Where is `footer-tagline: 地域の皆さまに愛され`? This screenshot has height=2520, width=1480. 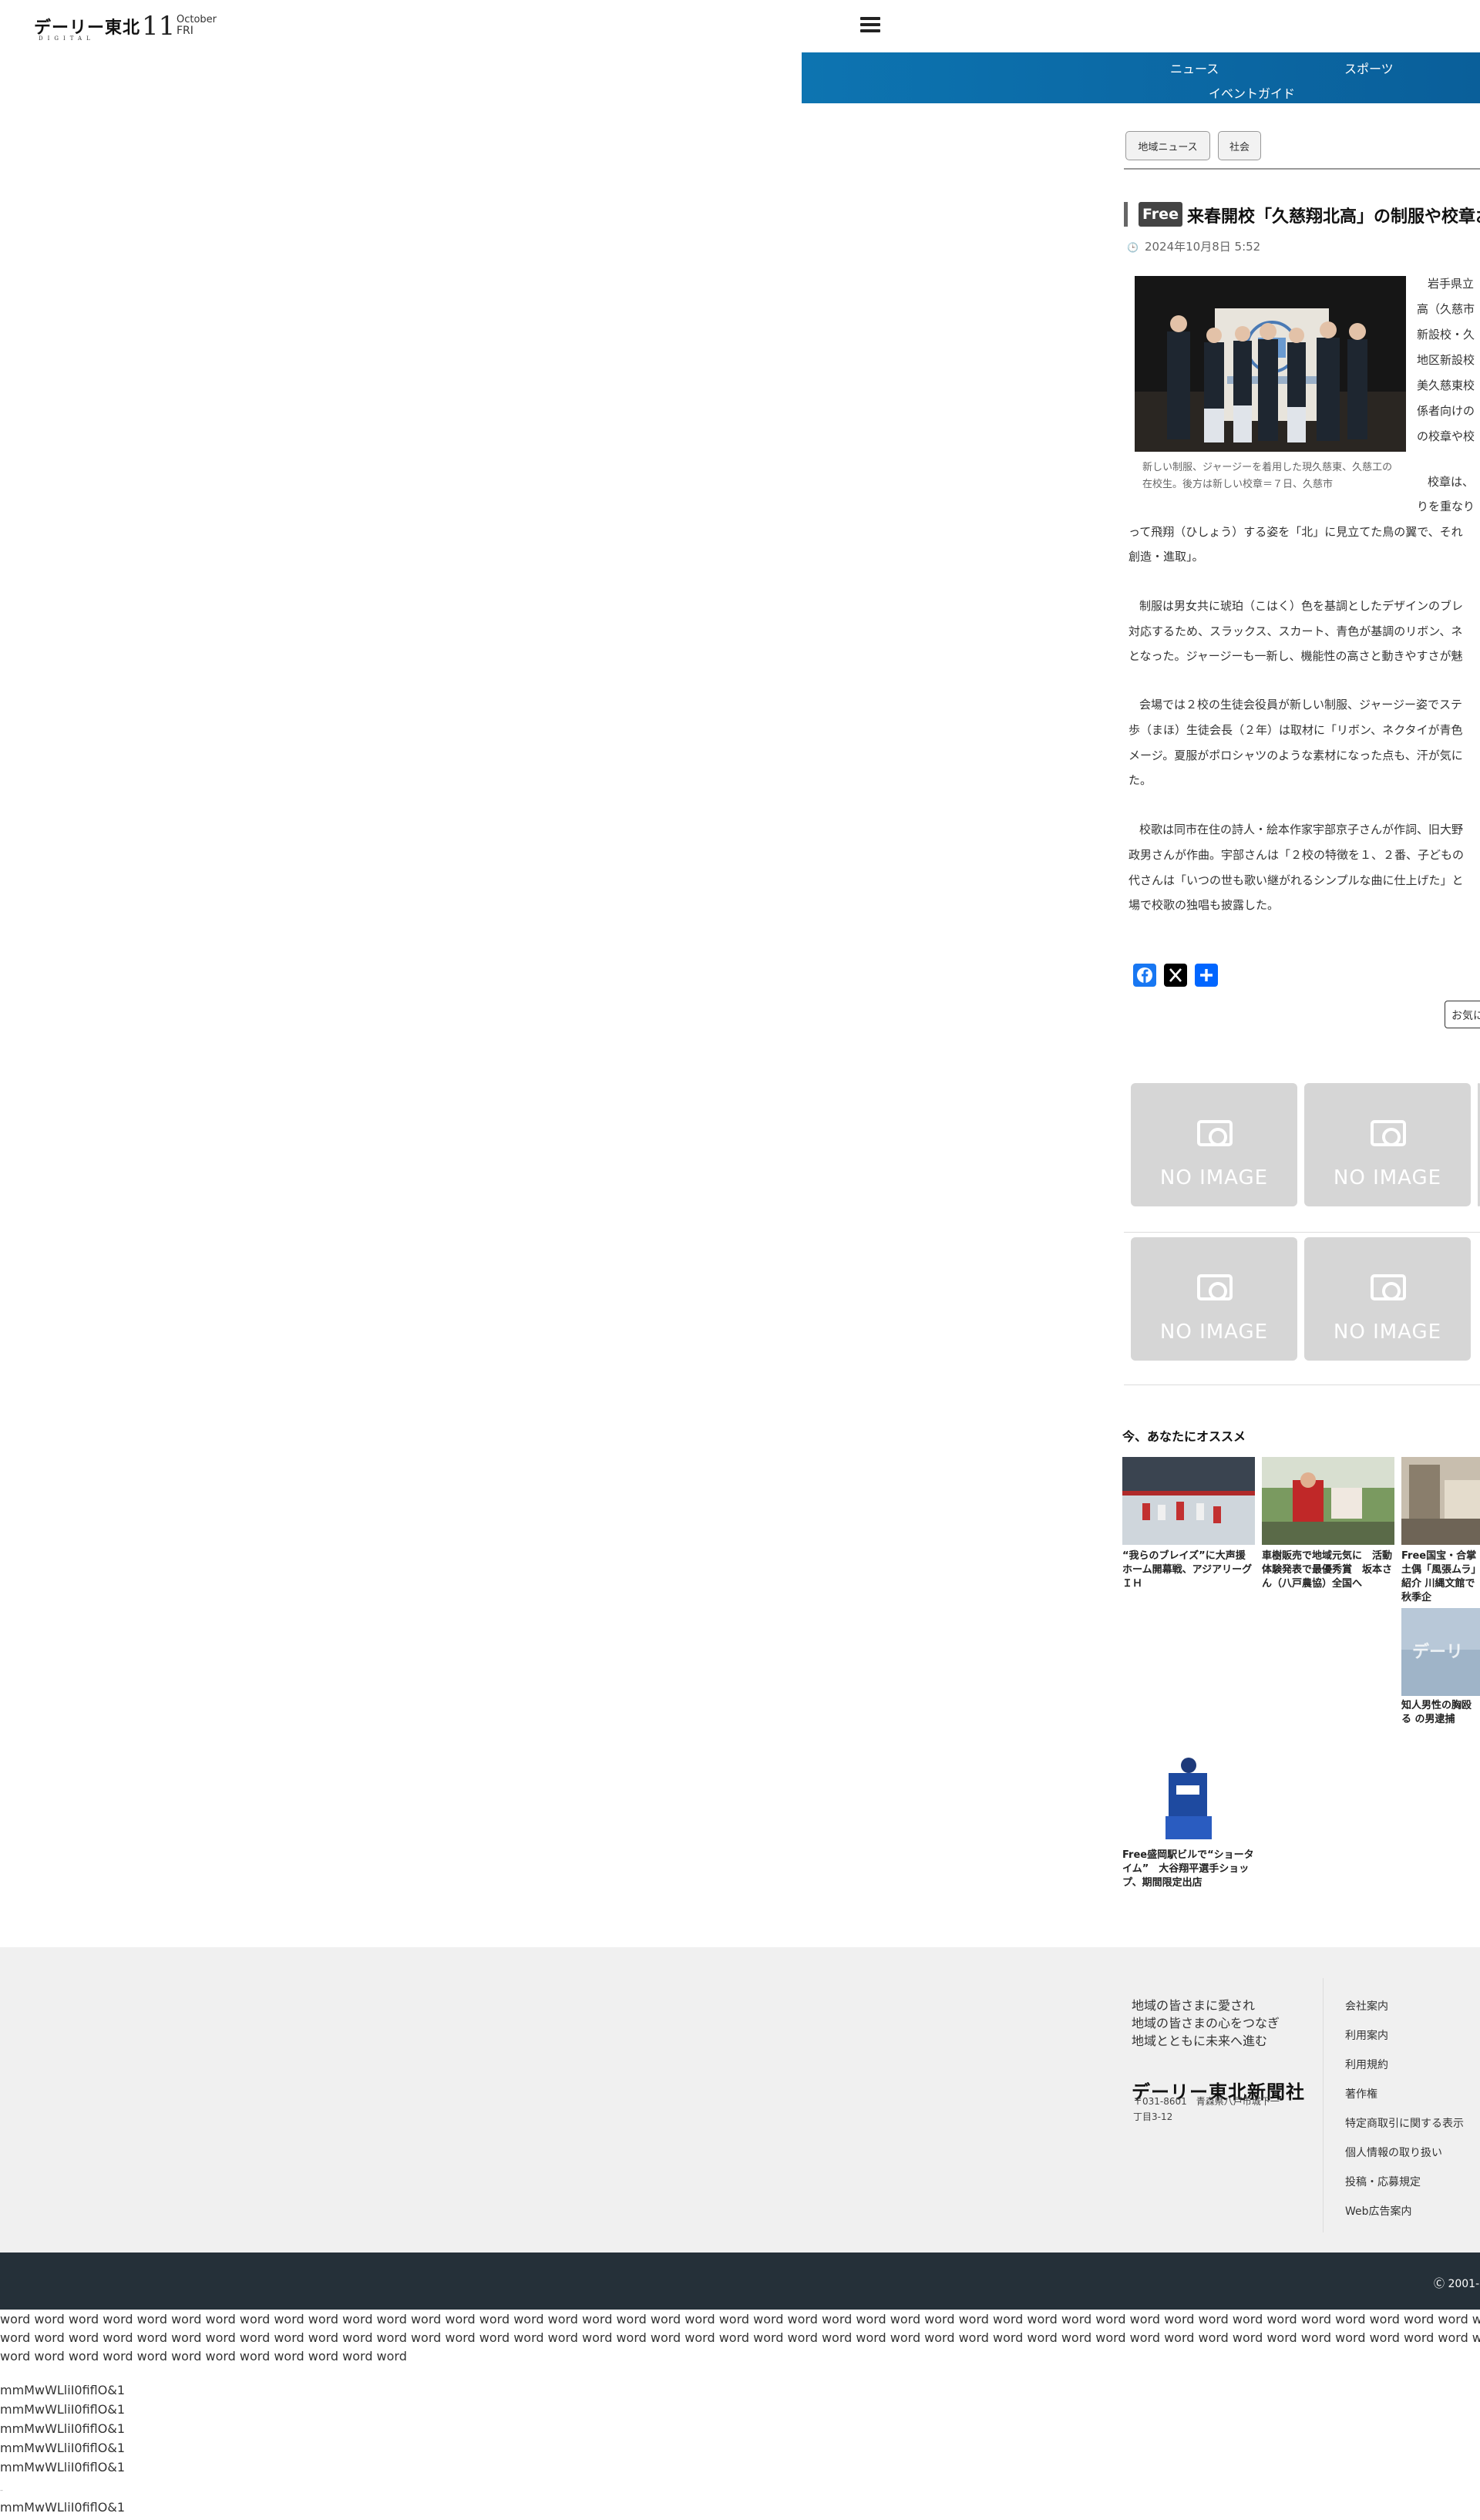
footer-tagline: 地域の皆さまに愛され is located at coordinates (1194, 2006).